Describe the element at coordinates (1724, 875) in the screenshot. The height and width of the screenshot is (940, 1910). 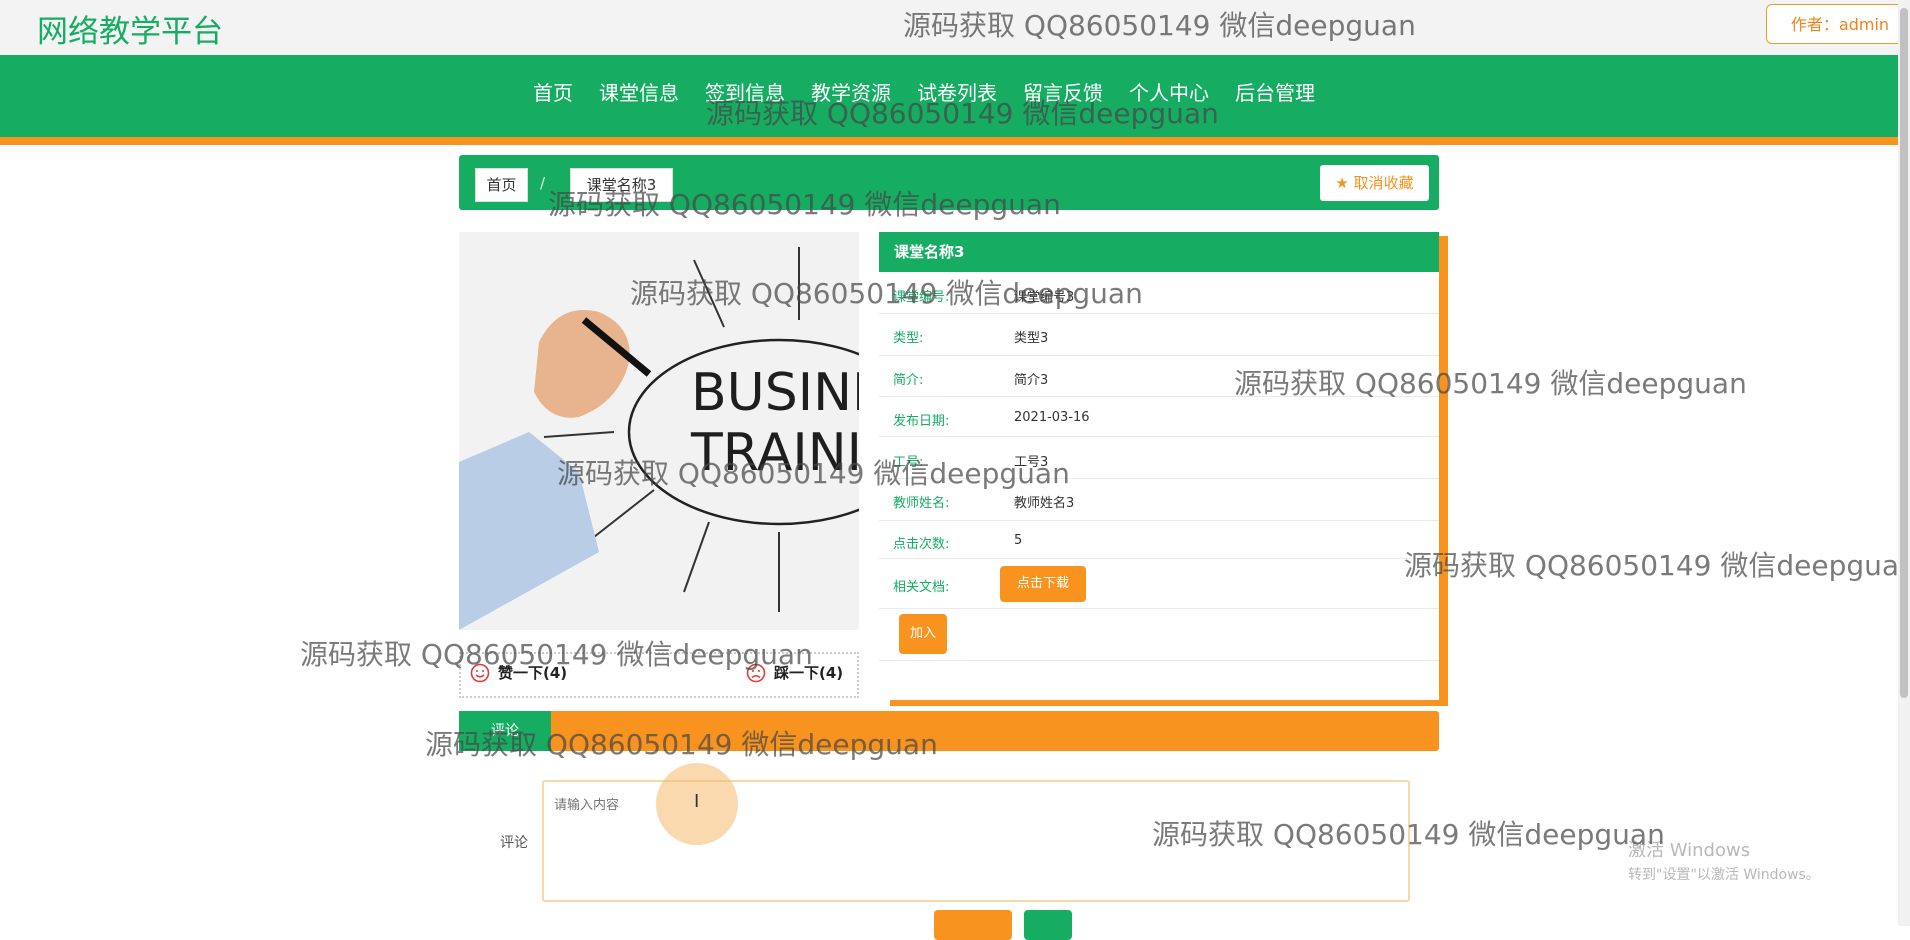
I see `windows-activation-hint: 转到"设置"以激活 Windows。` at that location.